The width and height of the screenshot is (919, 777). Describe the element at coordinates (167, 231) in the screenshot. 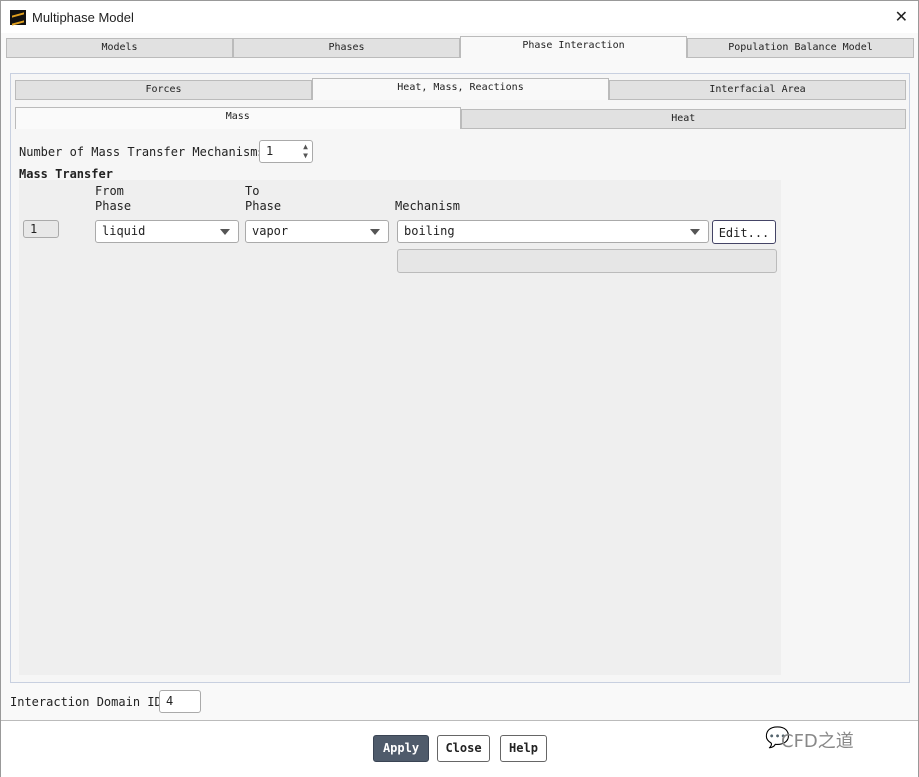

I see `from-phase-dropdown: liquid` at that location.